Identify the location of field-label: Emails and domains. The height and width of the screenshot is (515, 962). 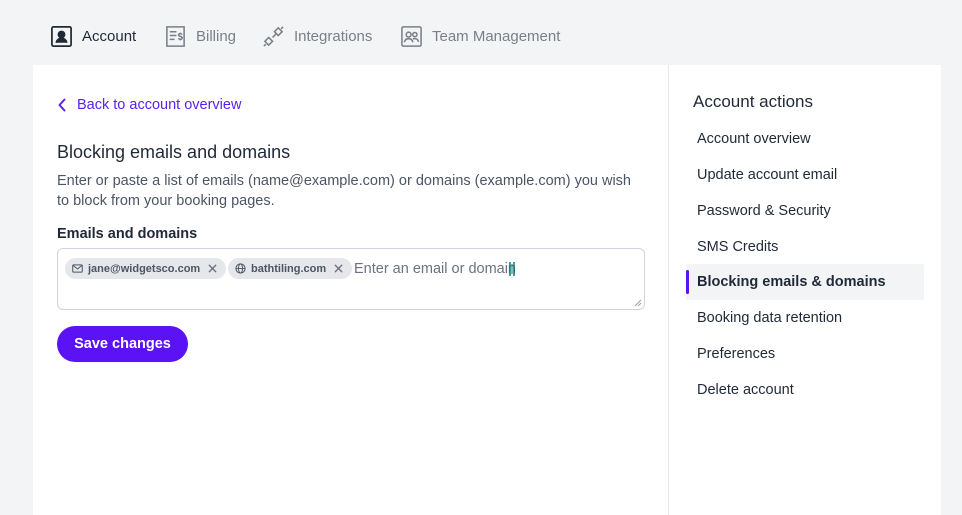
(127, 234).